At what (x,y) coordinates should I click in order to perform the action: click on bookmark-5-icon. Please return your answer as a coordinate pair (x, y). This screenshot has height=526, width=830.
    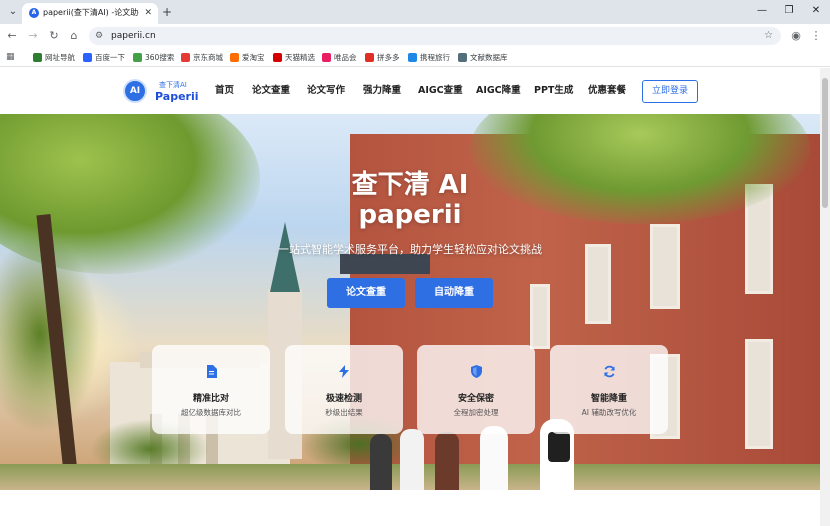
    Looking at the image, I should click on (277, 57).